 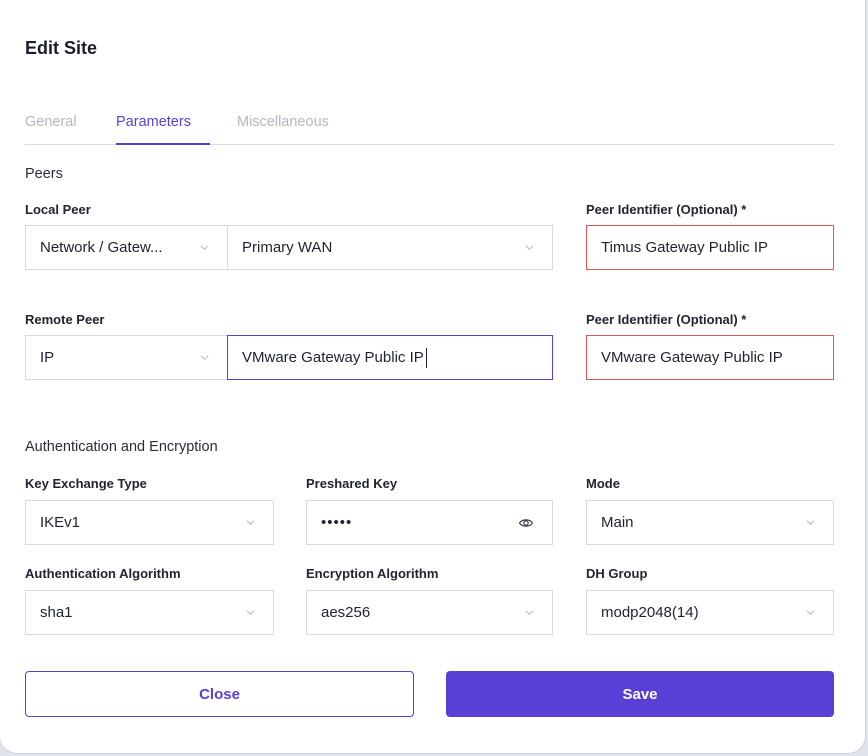 What do you see at coordinates (429, 522) in the screenshot?
I see `preshared-key-input: •••••` at bounding box center [429, 522].